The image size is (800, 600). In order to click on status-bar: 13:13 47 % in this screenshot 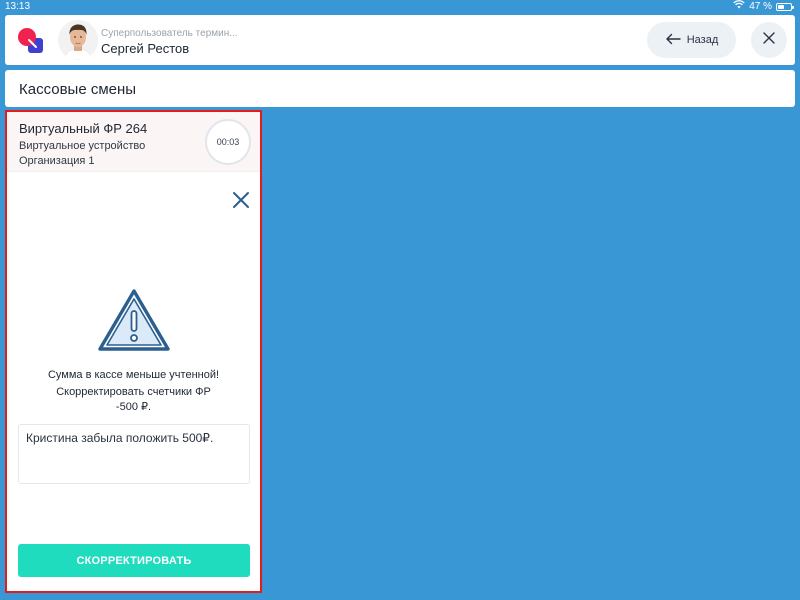, I will do `click(400, 7)`.